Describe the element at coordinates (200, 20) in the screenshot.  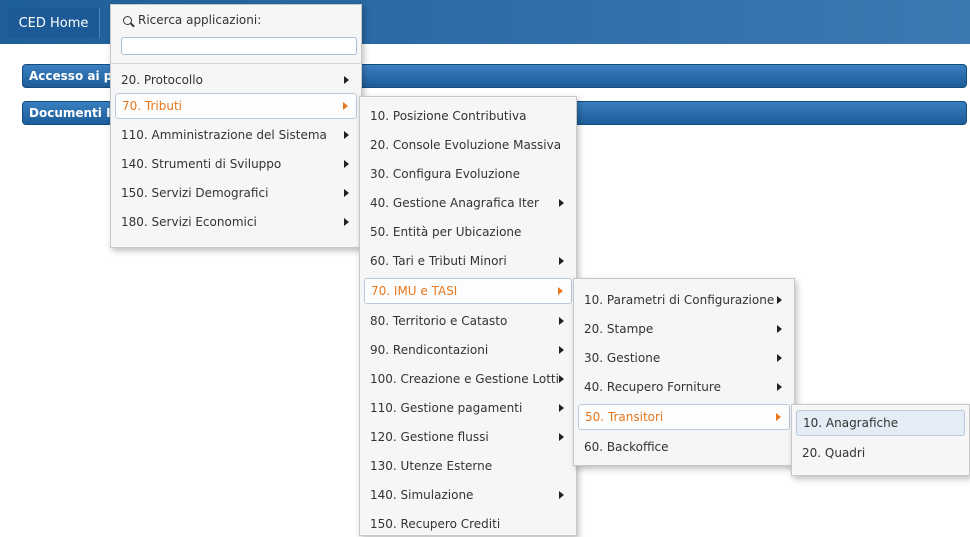
I see `search-label-text: Ricerca applicazioni:` at that location.